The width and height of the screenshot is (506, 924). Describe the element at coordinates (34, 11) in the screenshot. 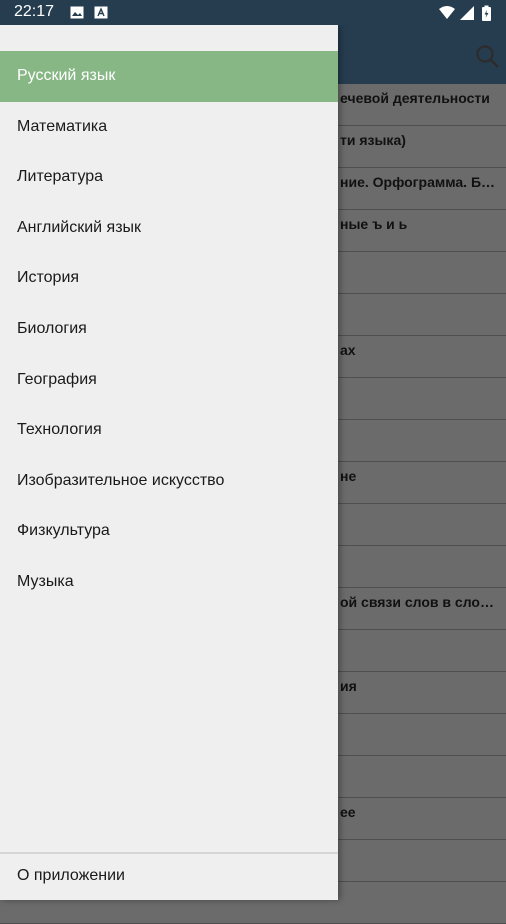

I see `status-time: 22:17` at that location.